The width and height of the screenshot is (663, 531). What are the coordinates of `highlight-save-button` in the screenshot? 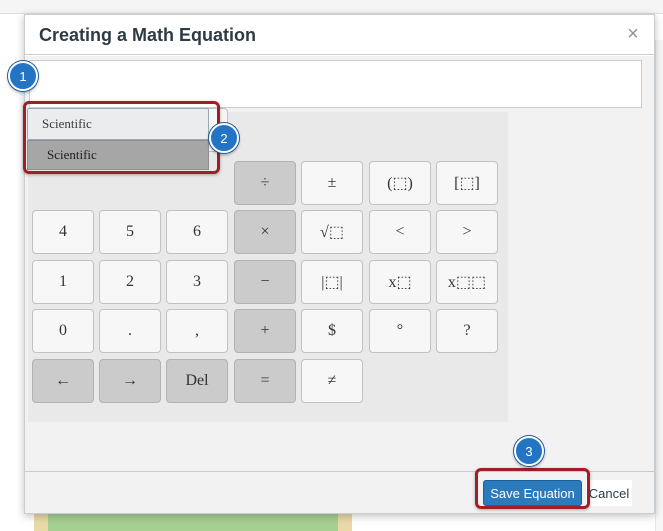 It's located at (532, 488).